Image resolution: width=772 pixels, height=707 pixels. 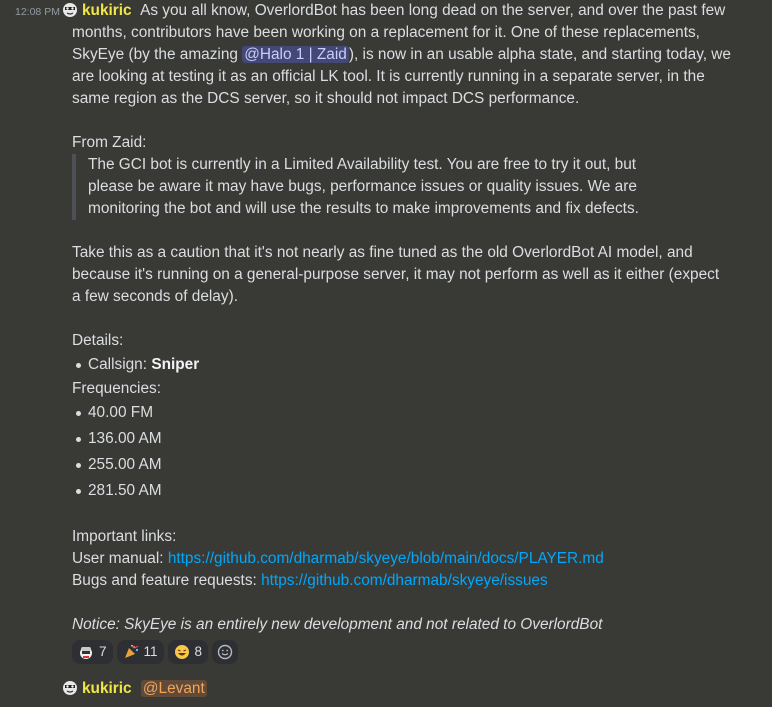 I want to click on manual-label: User manual:, so click(x=120, y=558).